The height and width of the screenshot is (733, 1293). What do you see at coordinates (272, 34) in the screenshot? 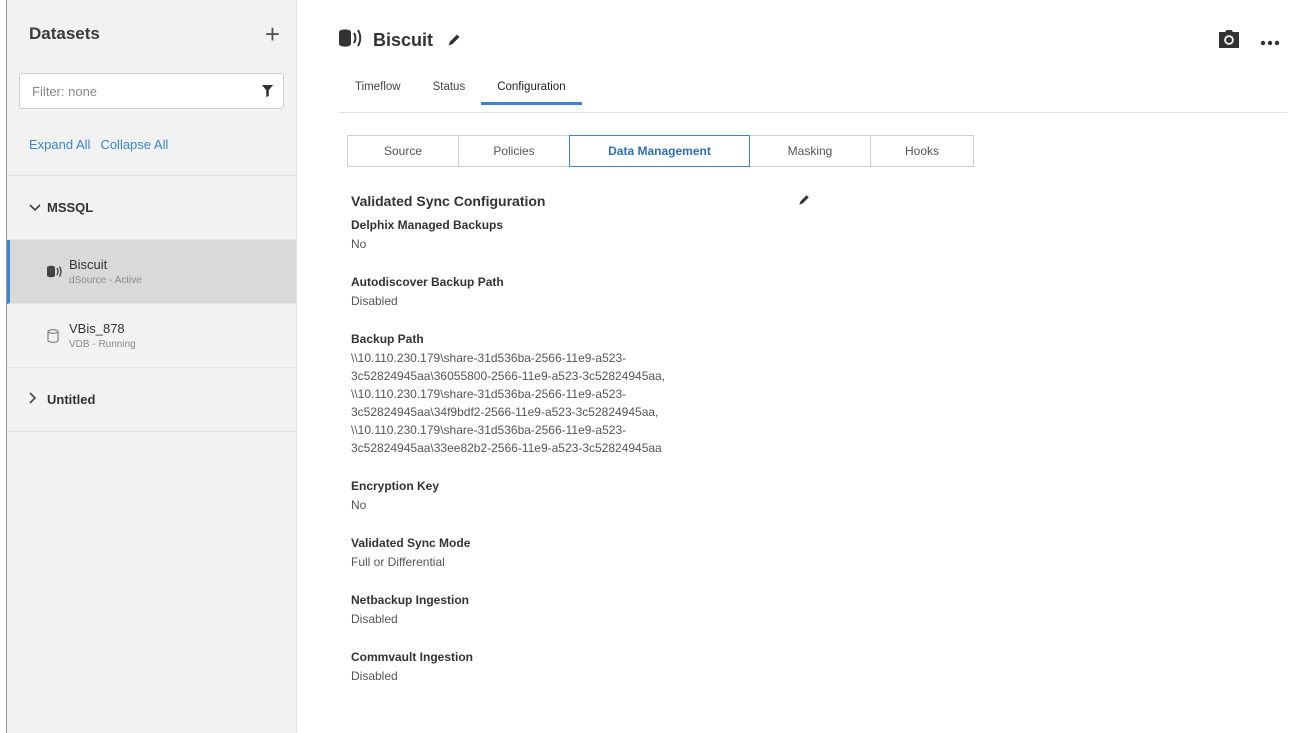
I see `plus-icon: +` at bounding box center [272, 34].